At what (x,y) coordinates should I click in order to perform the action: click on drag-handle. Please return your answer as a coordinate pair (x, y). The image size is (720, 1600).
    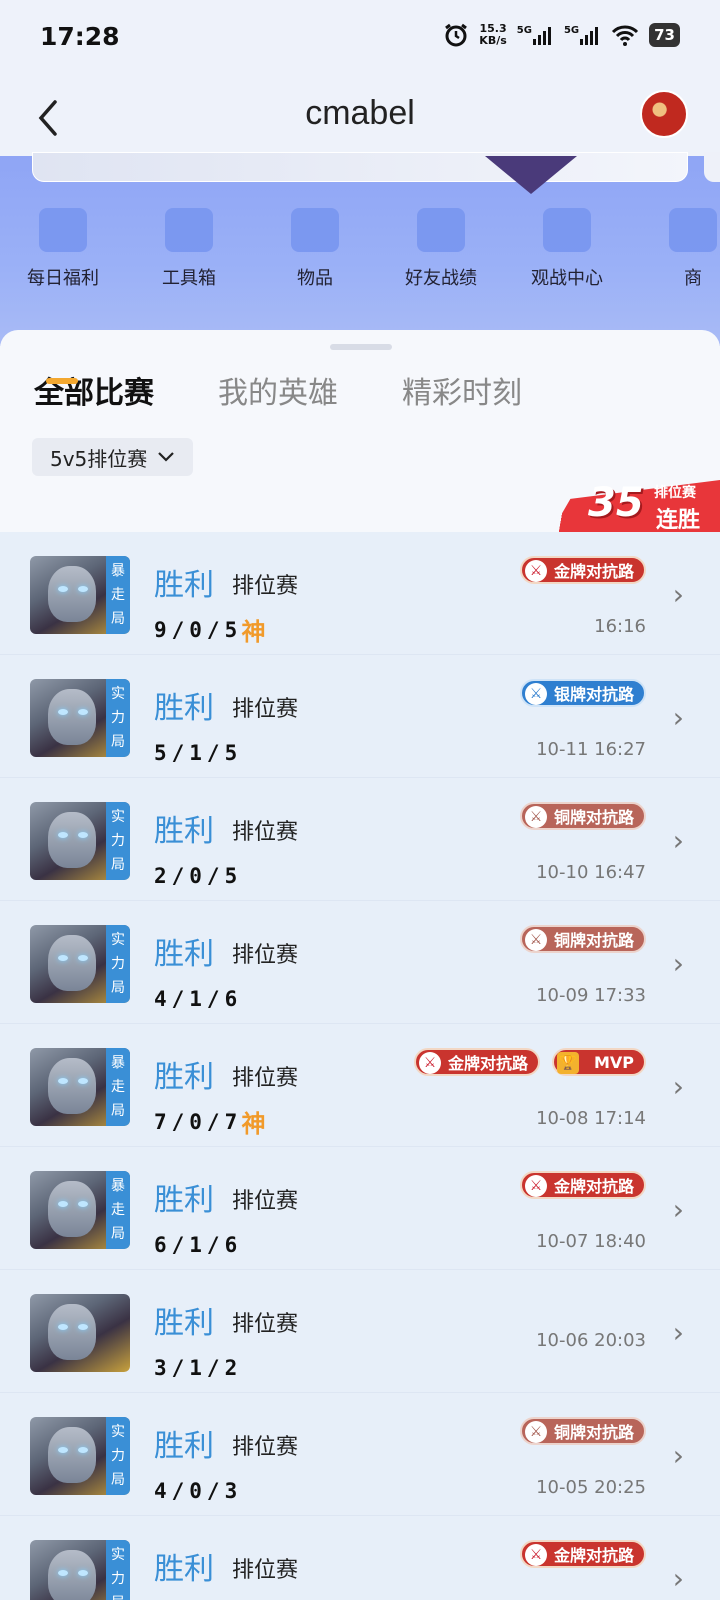
    Looking at the image, I should click on (361, 347).